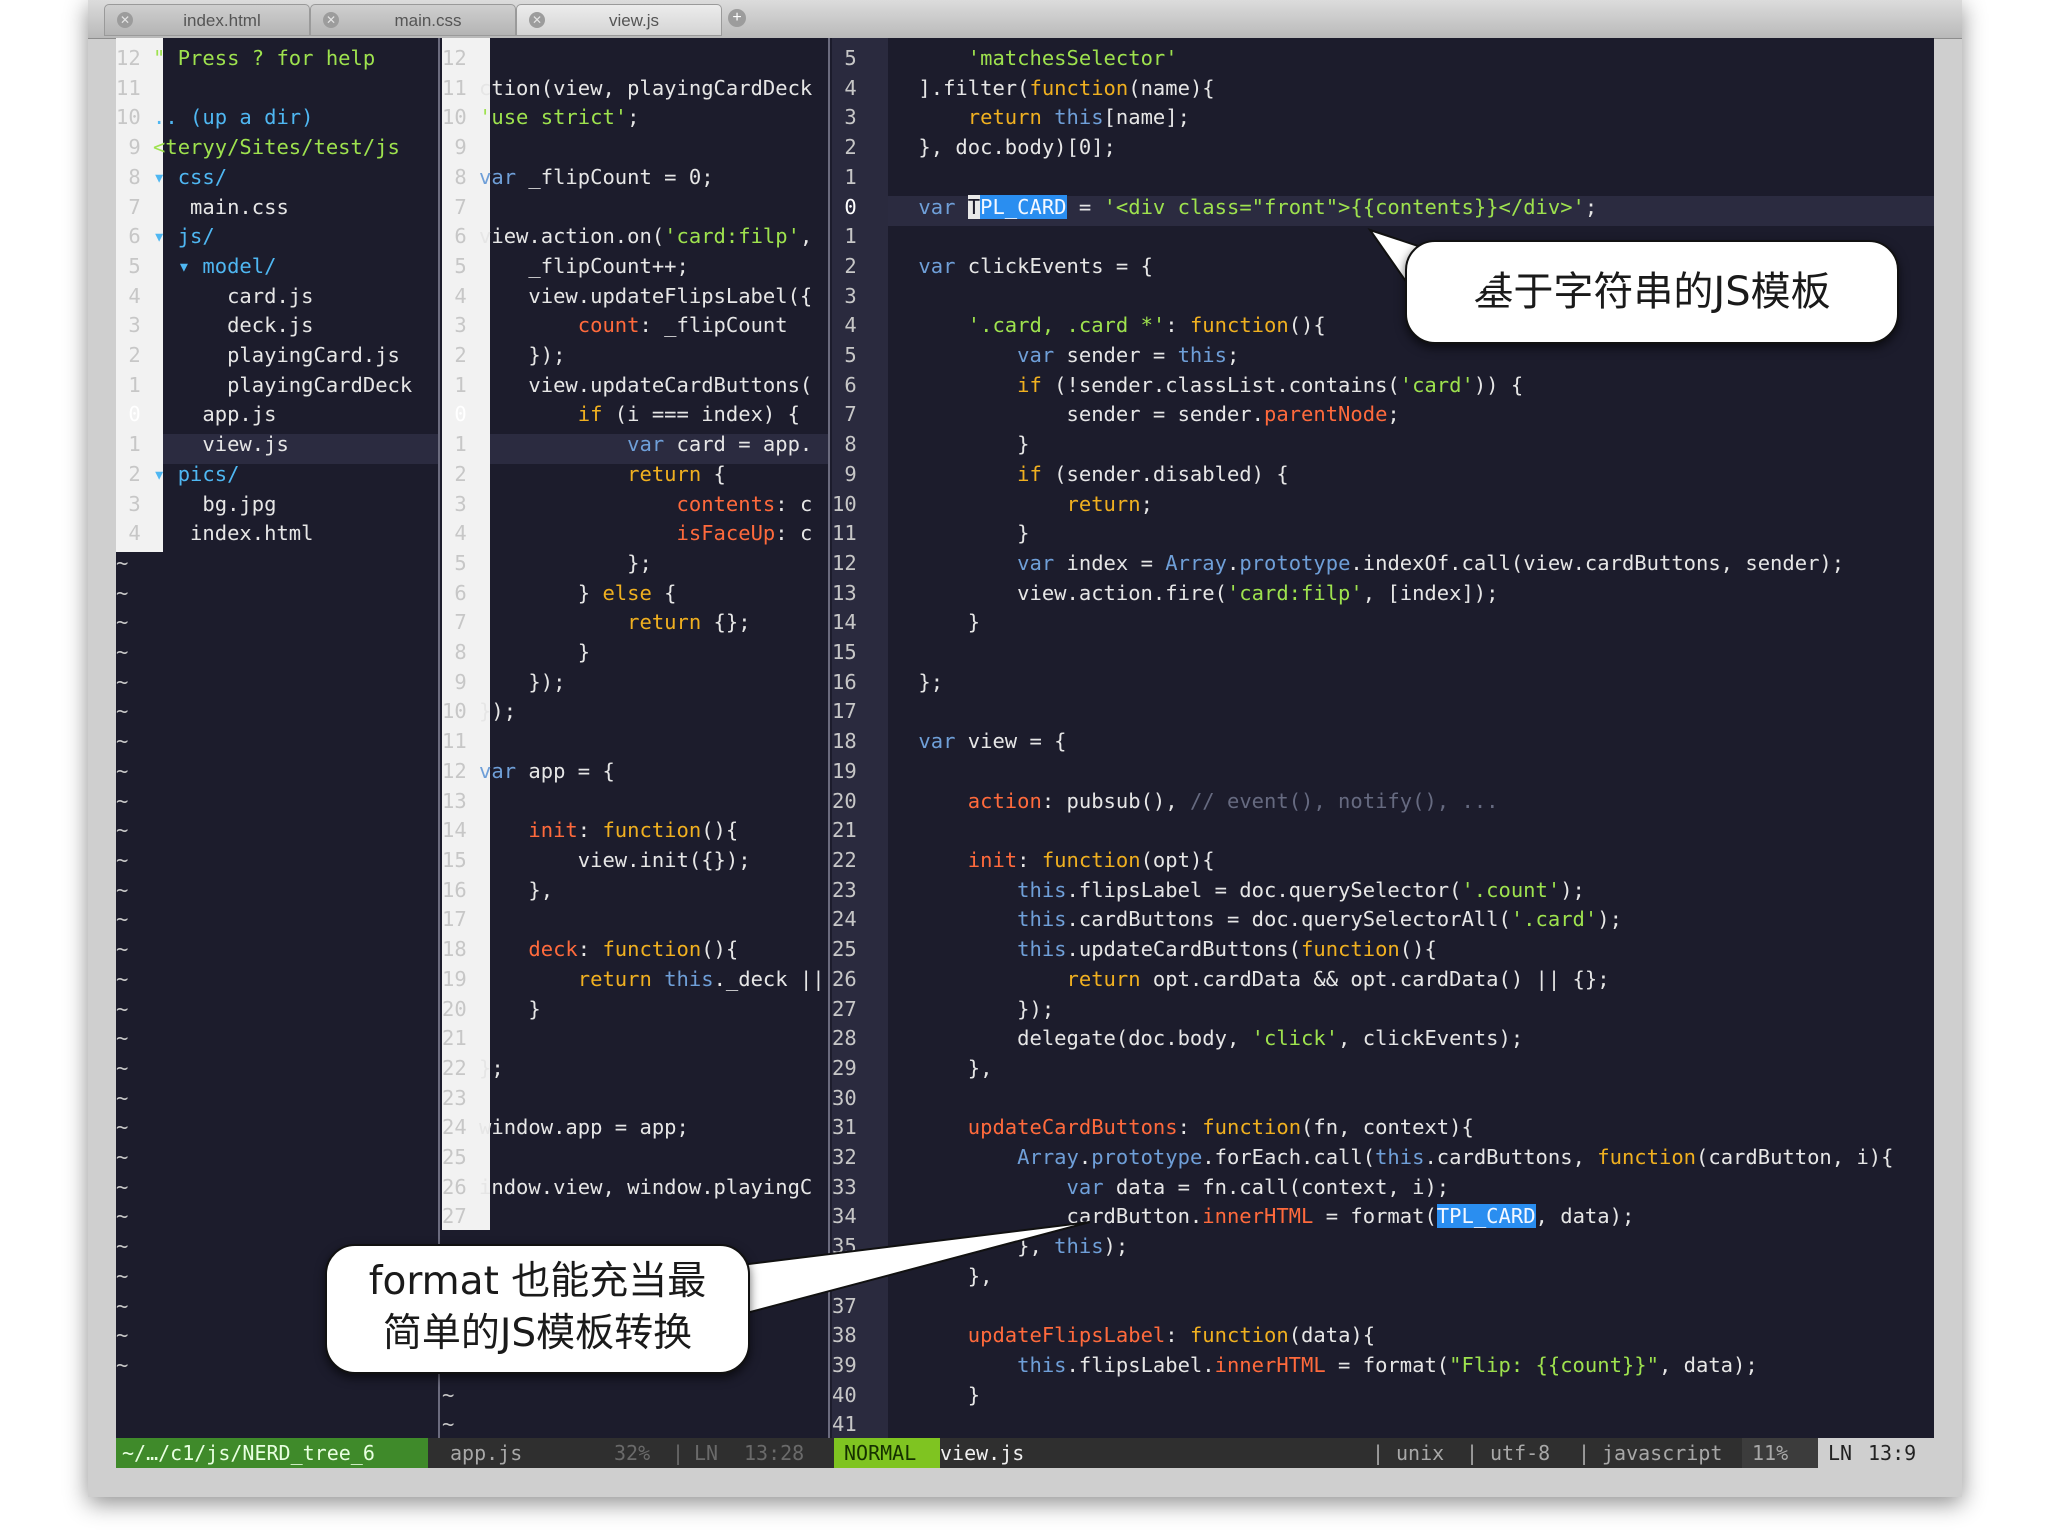 This screenshot has width=2048, height=1536. What do you see at coordinates (633, 683) in the screenshot?
I see `code-line: 9 });` at bounding box center [633, 683].